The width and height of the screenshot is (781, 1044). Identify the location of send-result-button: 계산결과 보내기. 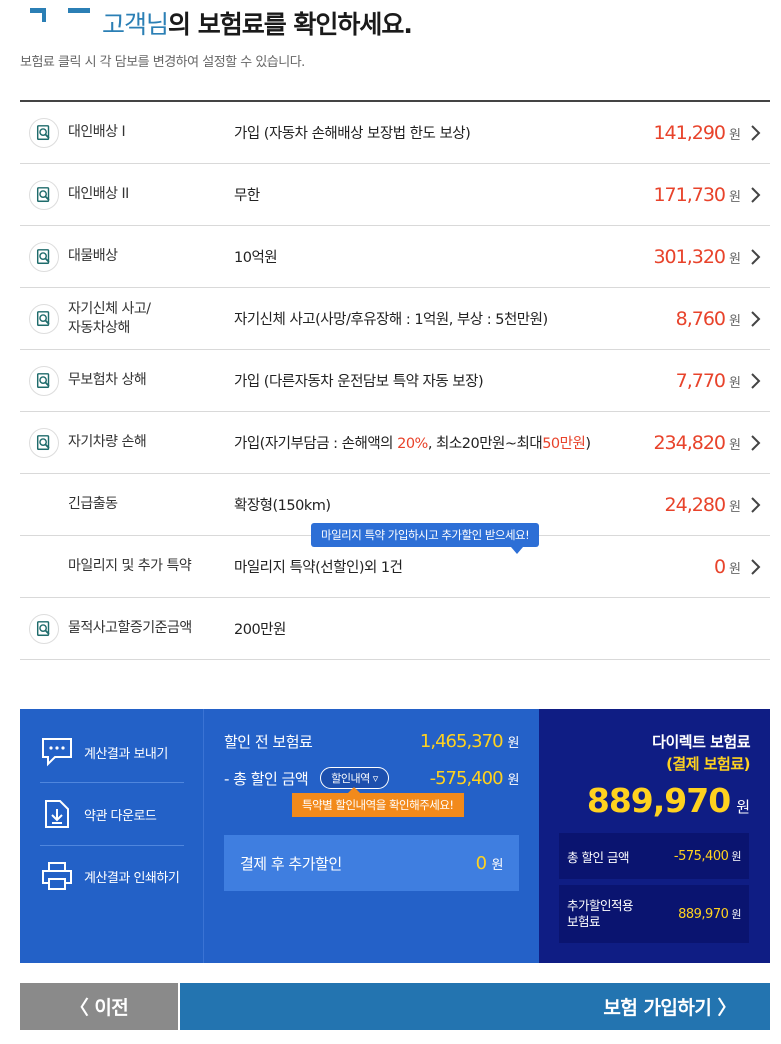
(112, 752).